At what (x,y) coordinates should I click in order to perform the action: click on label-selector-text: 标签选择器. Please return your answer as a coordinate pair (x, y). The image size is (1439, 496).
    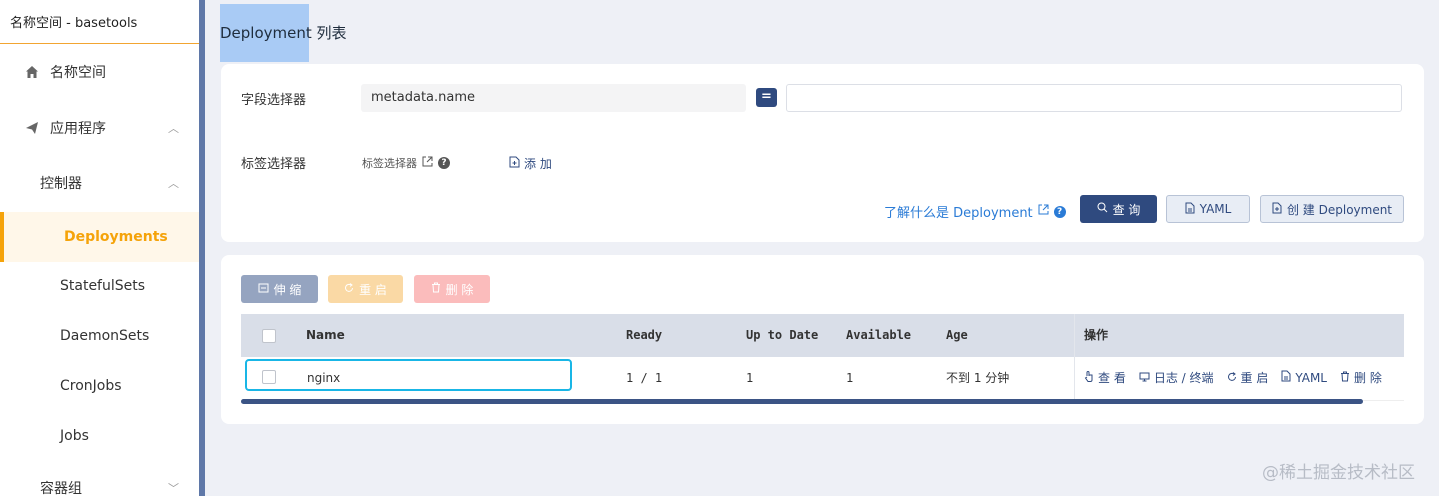
    Looking at the image, I should click on (389, 163).